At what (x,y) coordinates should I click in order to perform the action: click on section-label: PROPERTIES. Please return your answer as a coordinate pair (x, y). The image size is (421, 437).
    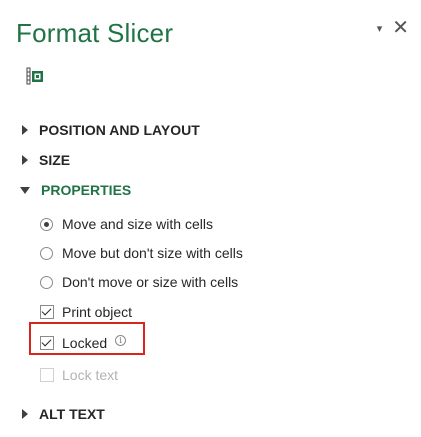
    Looking at the image, I should click on (86, 190).